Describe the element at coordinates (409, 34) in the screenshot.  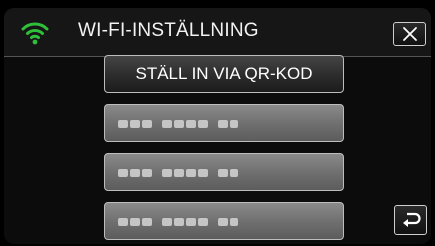
I see `close-button` at that location.